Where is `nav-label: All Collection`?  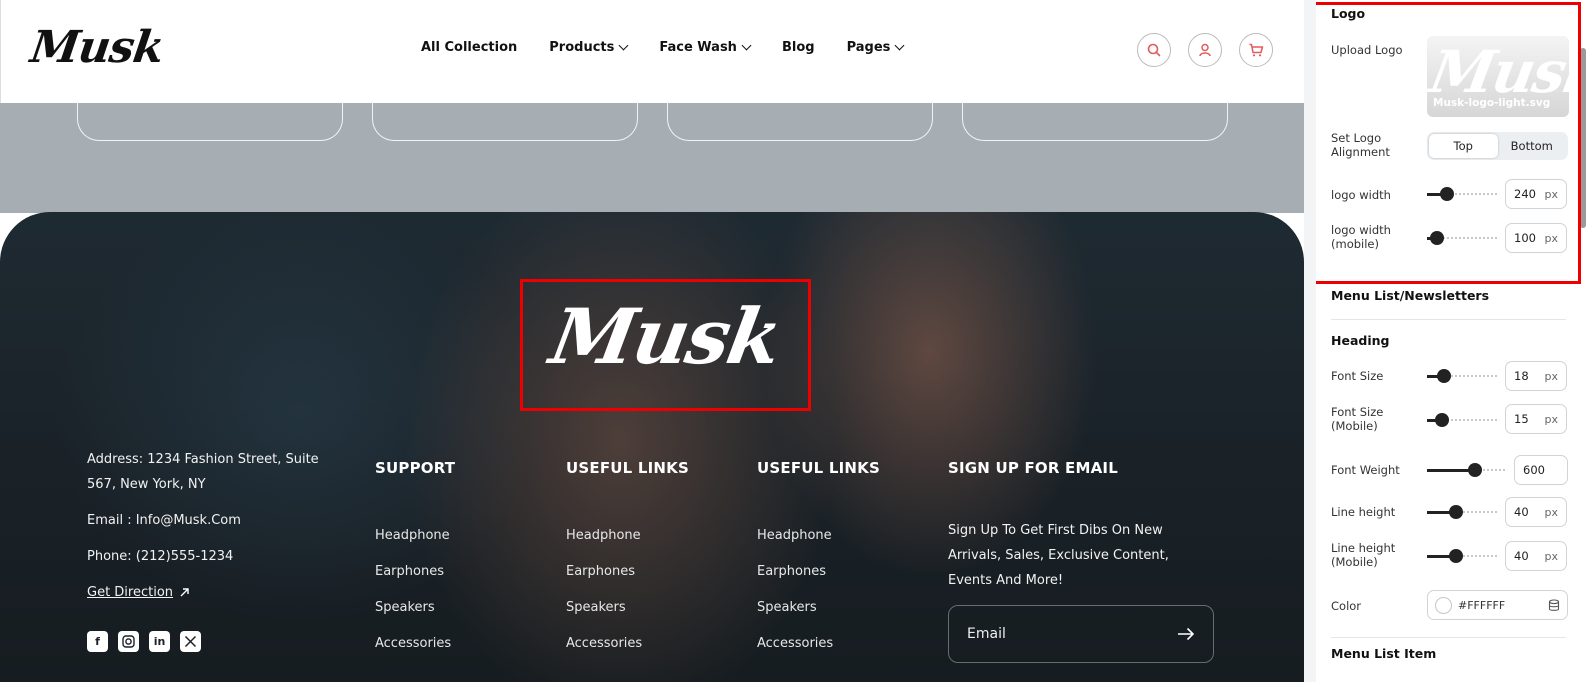
nav-label: All Collection is located at coordinates (469, 47).